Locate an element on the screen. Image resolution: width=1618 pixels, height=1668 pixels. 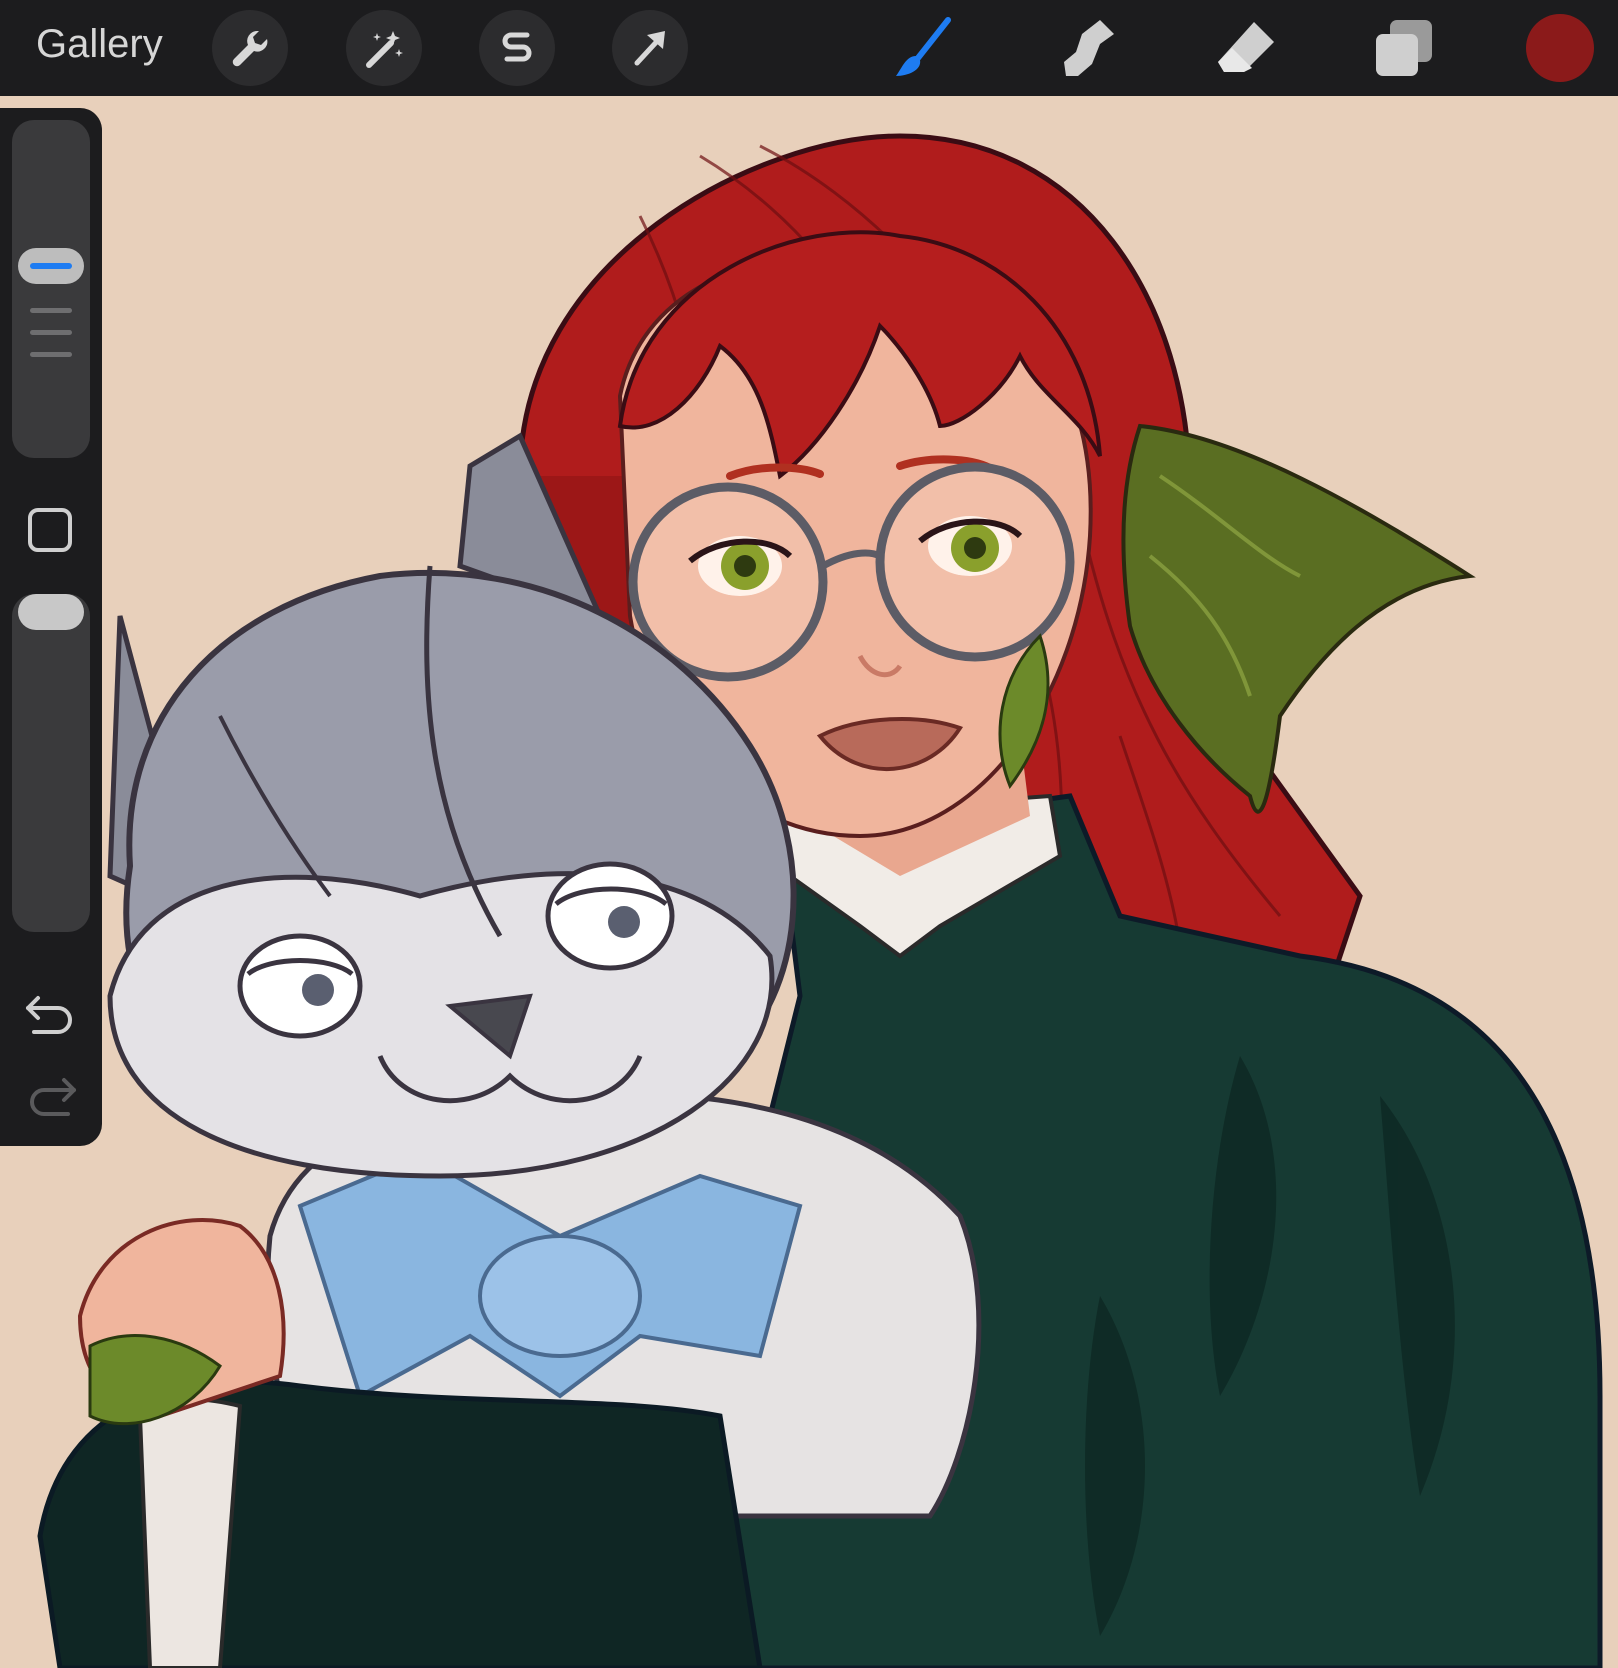
brush-size-indicator is located at coordinates (51, 266).